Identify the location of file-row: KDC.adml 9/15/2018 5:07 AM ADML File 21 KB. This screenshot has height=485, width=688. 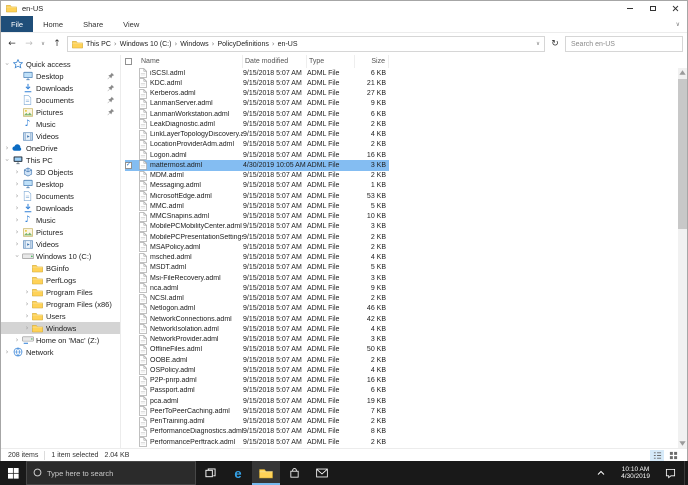
(257, 83).